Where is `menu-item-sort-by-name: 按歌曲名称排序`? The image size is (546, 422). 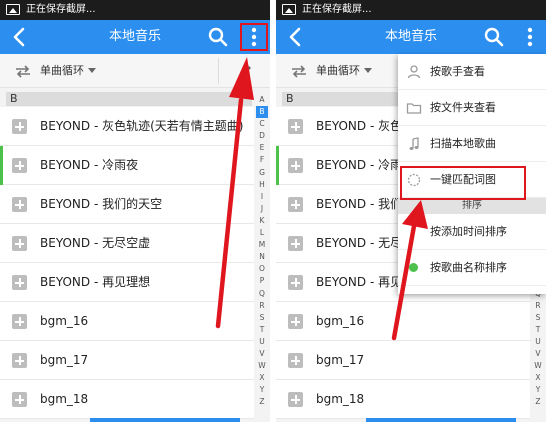 menu-item-sort-by-name: 按歌曲名称排序 is located at coordinates (472, 268).